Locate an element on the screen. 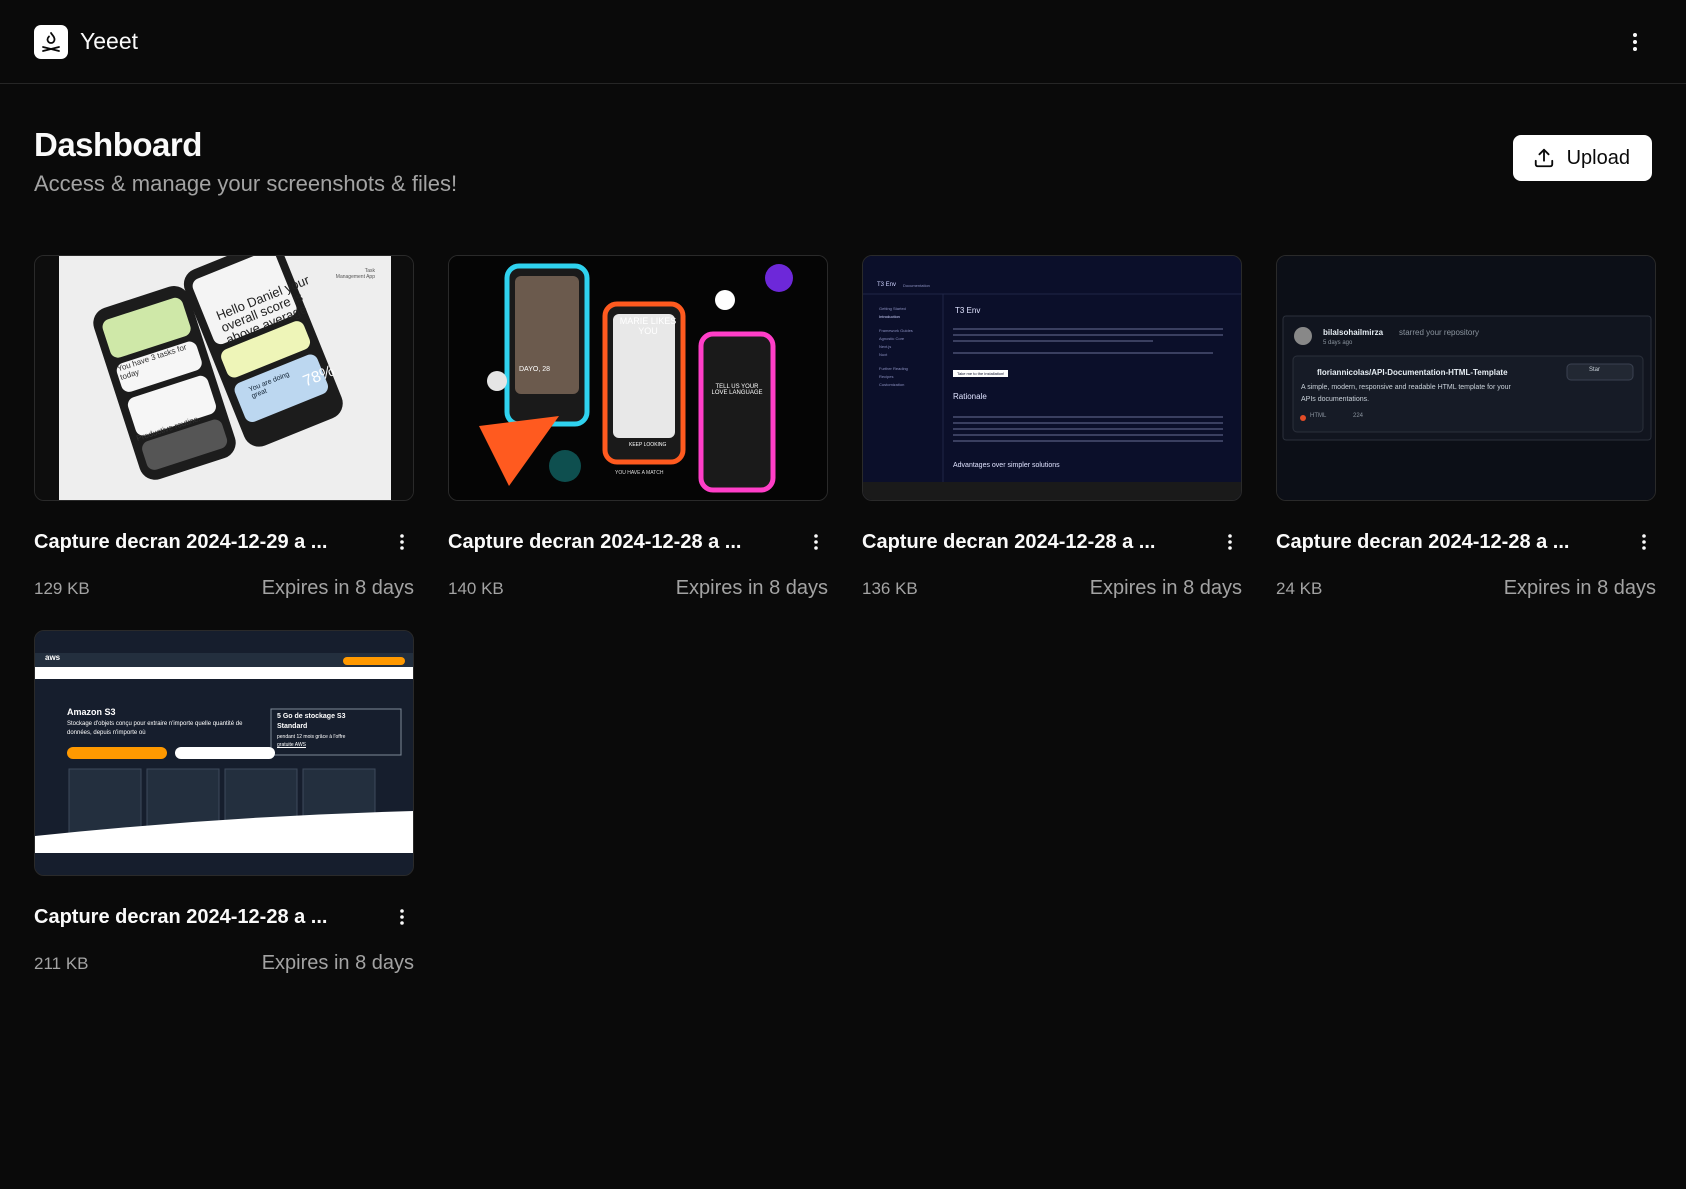  file-size: 129 KB is located at coordinates (62, 588).